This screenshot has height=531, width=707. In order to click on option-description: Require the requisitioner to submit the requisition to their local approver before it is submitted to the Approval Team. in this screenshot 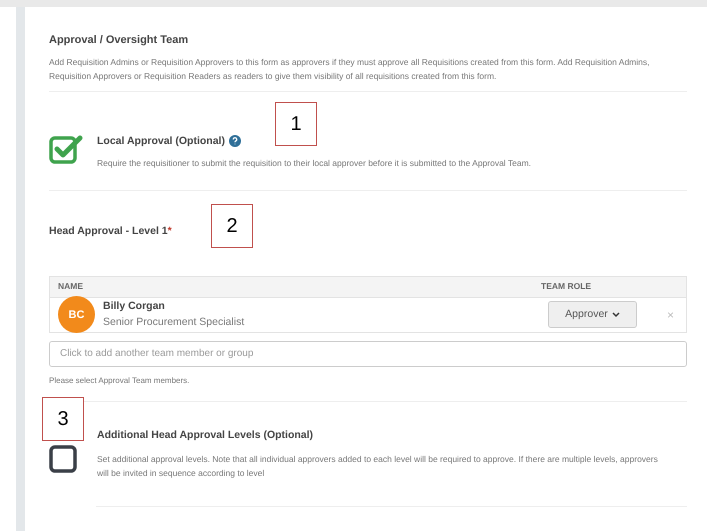, I will do `click(314, 163)`.